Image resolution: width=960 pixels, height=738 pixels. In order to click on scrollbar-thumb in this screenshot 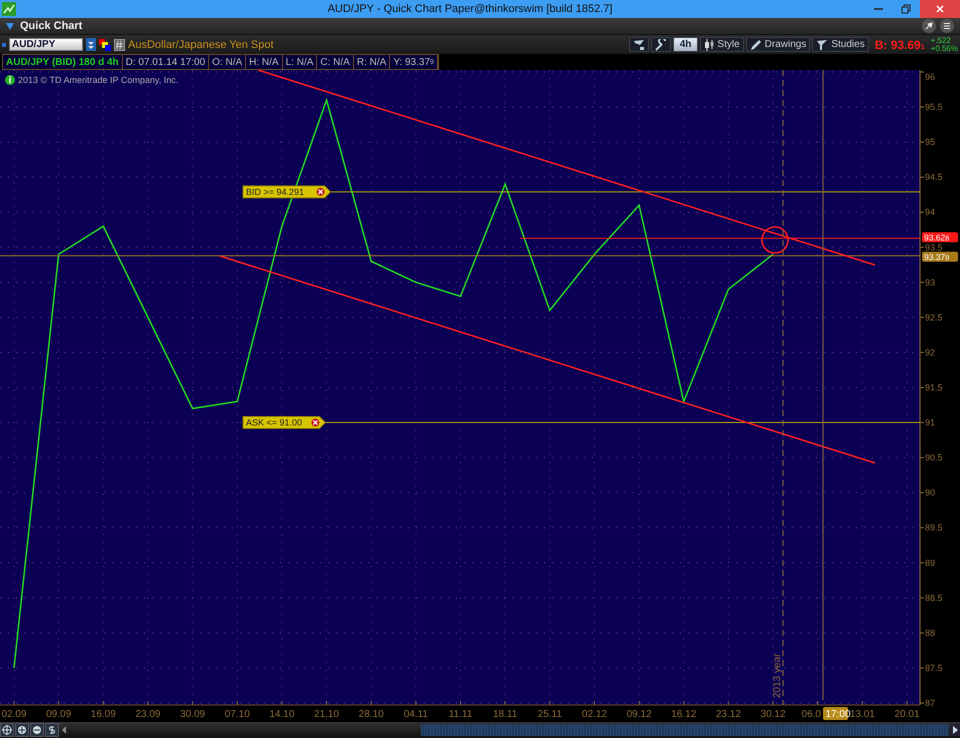, I will do `click(685, 730)`.